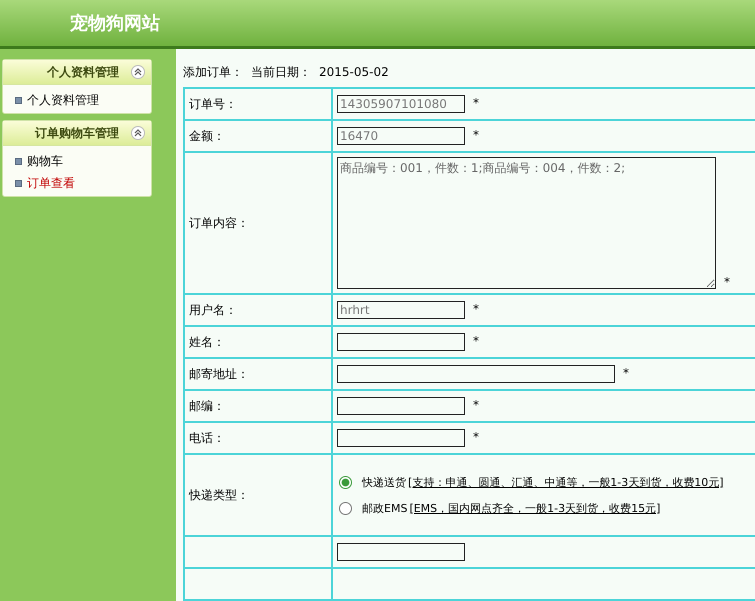  Describe the element at coordinates (83, 161) in the screenshot. I see `sidebar-item: 购物车` at that location.